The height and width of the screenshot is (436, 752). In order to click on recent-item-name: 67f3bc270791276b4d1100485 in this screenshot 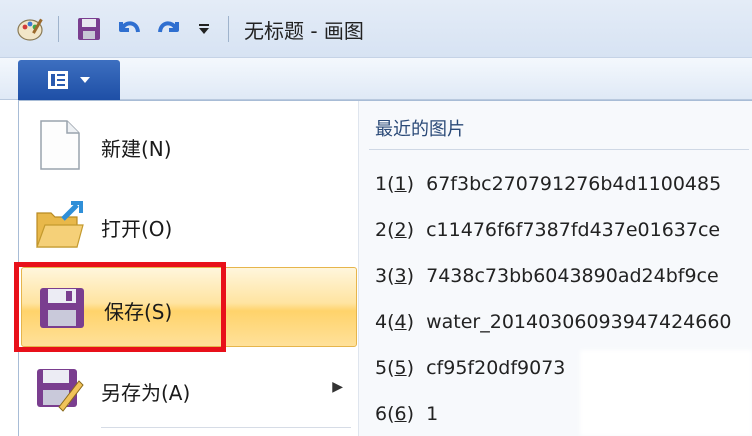, I will do `click(574, 184)`.